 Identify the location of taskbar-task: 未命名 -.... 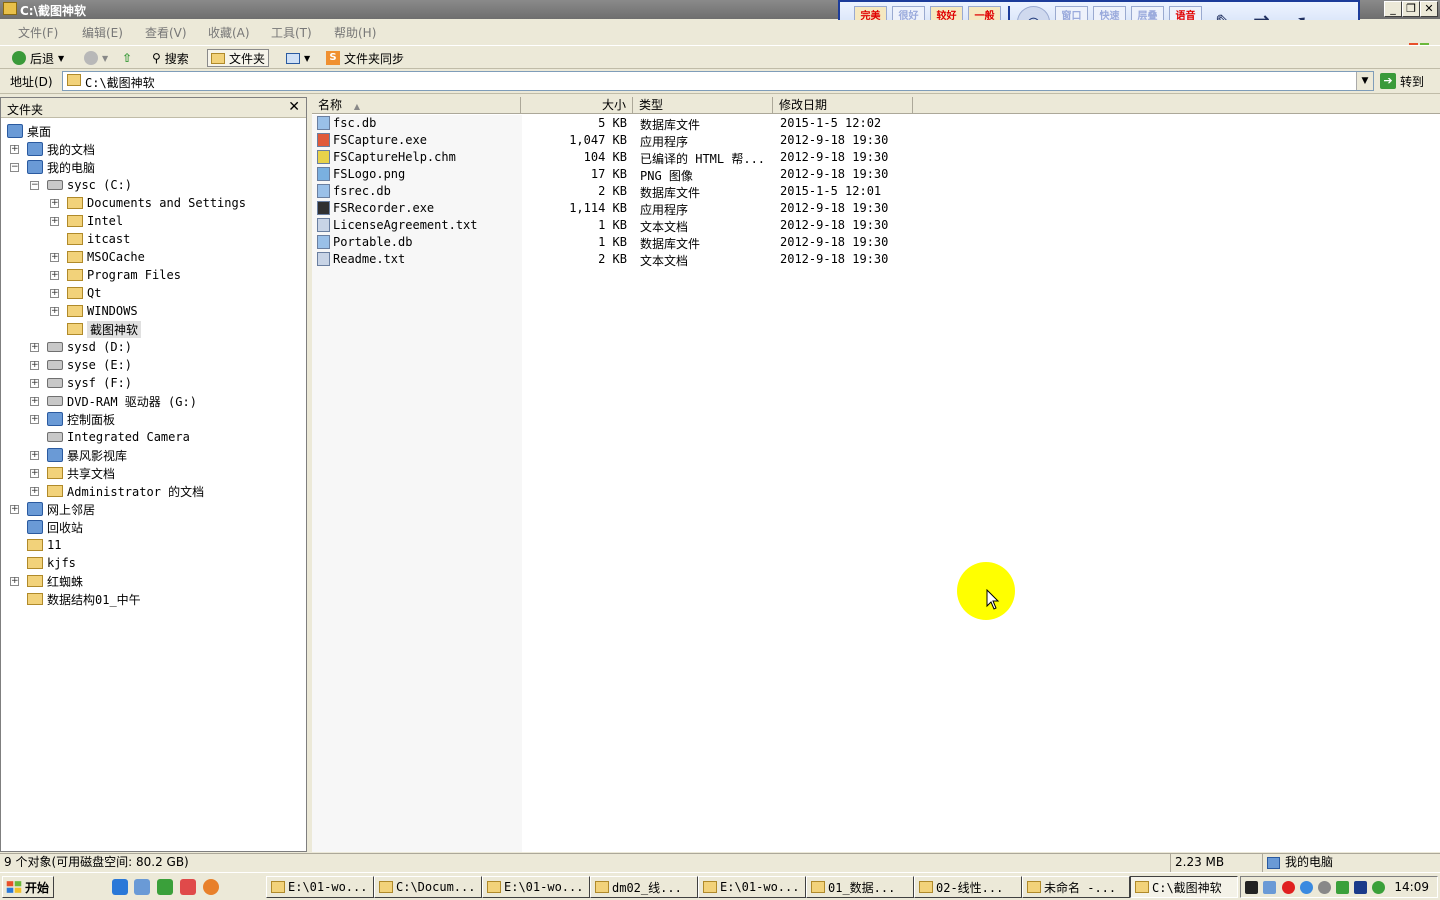
(1076, 887).